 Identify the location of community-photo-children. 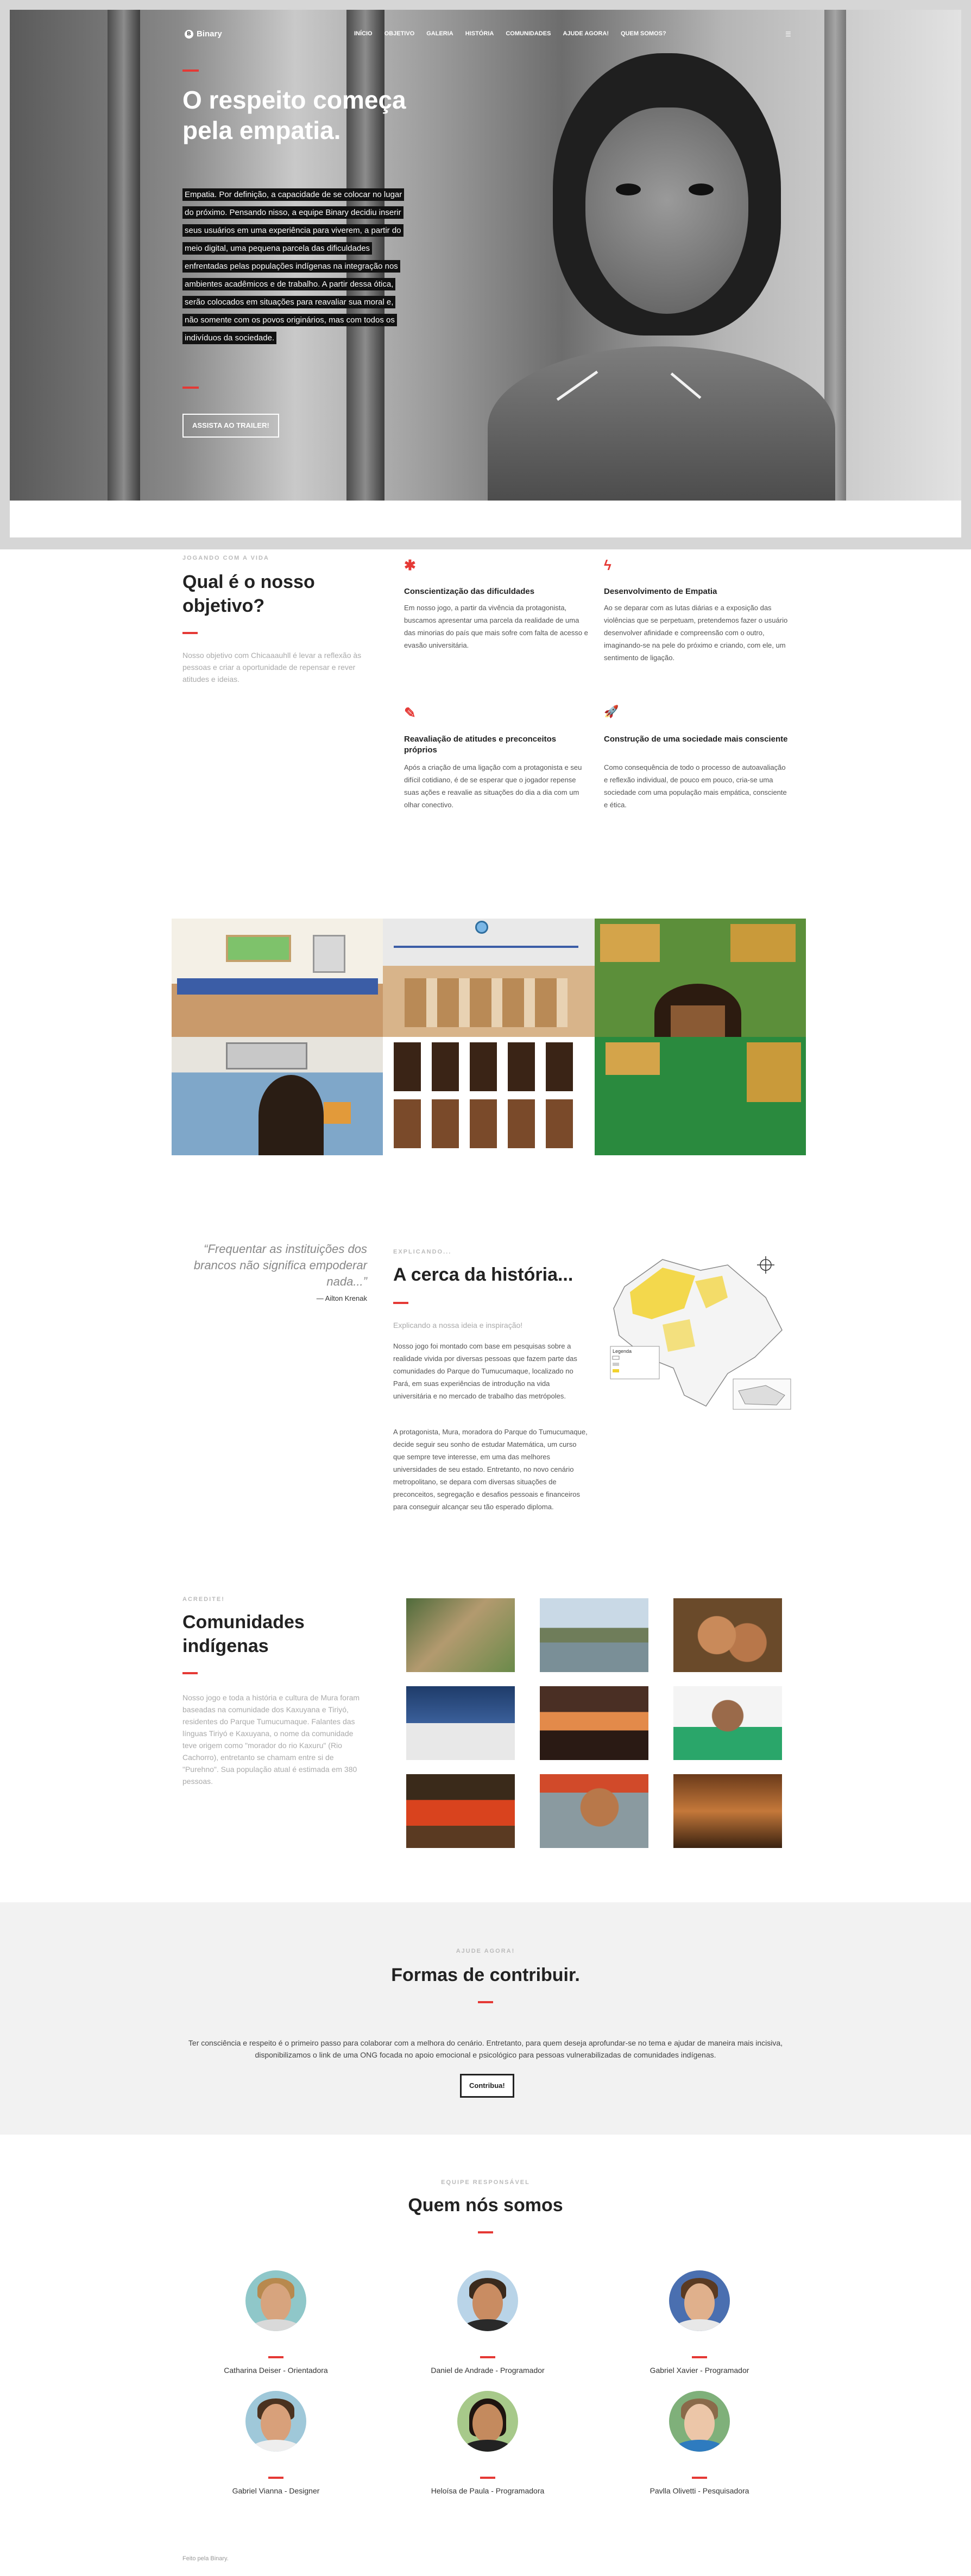
(727, 1635).